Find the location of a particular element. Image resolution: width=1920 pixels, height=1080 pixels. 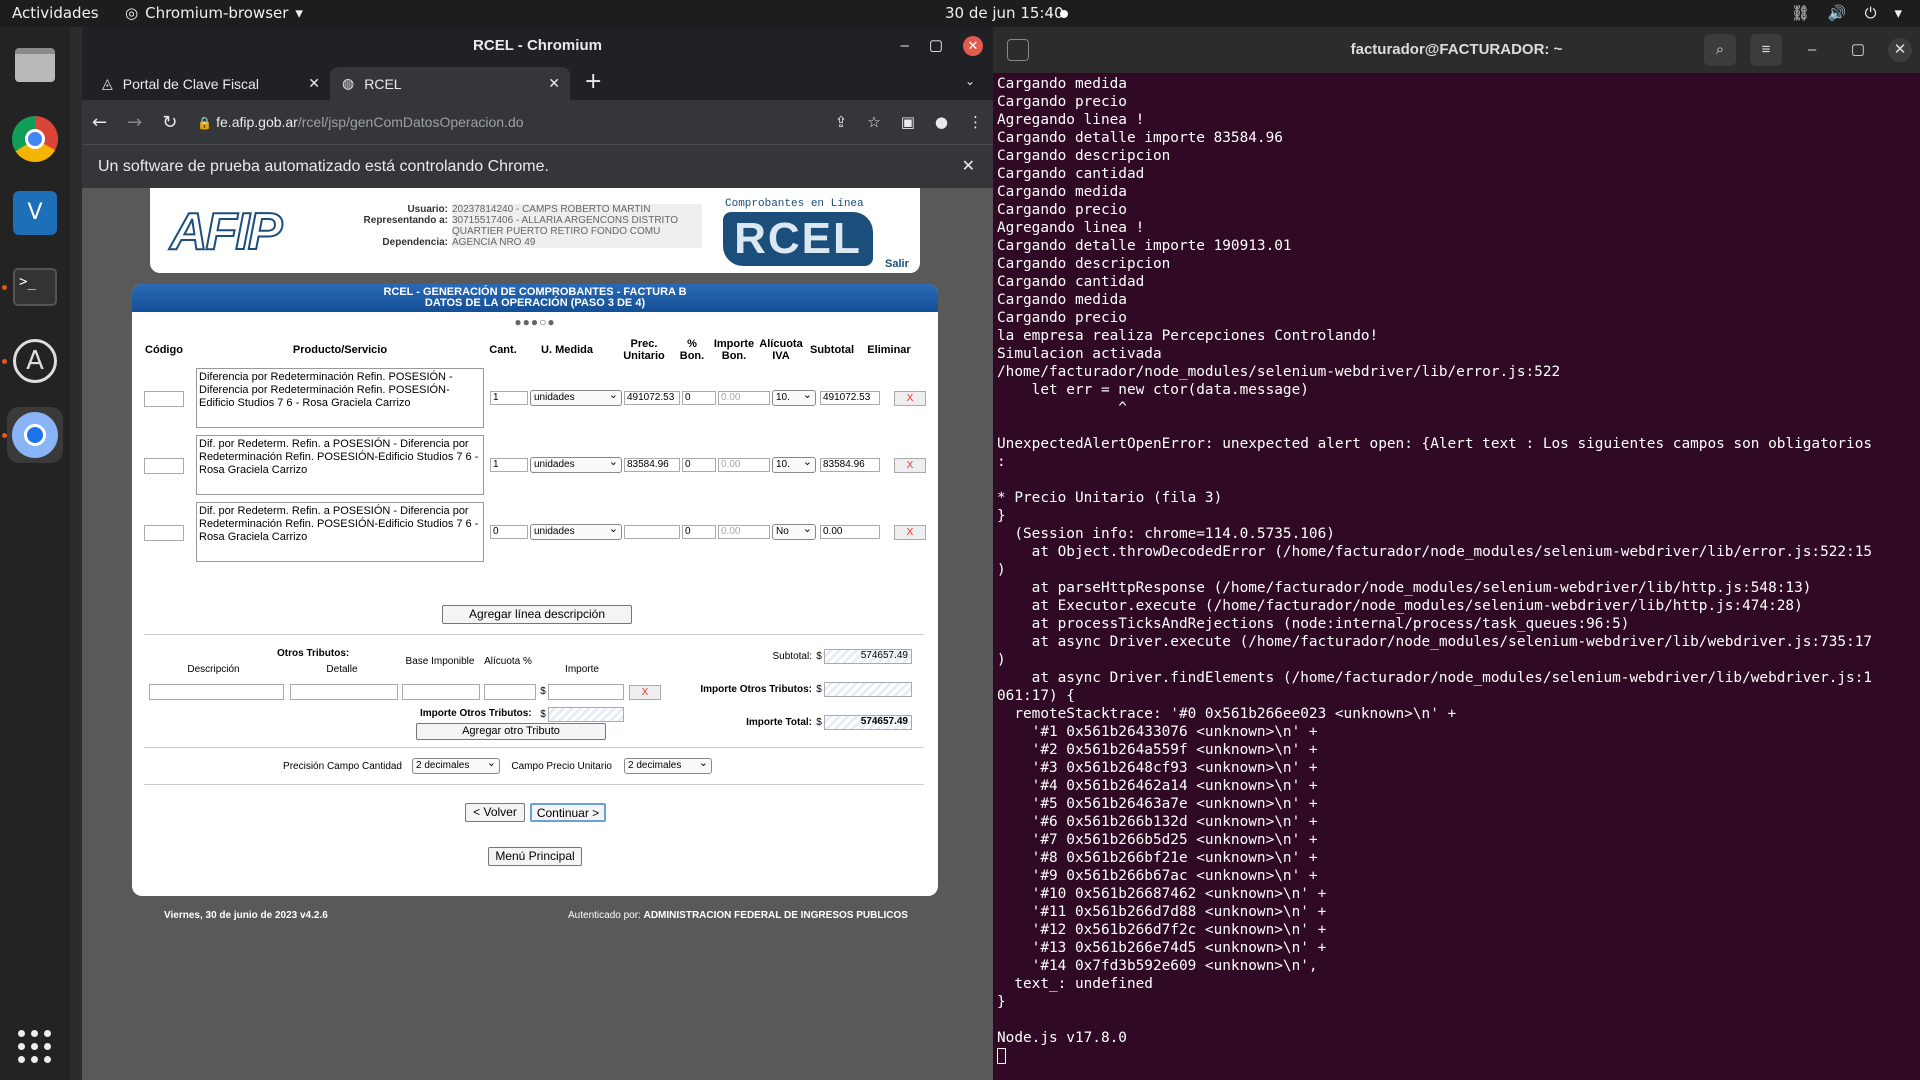

menu-principal-button: Menú Principal is located at coordinates (535, 856).